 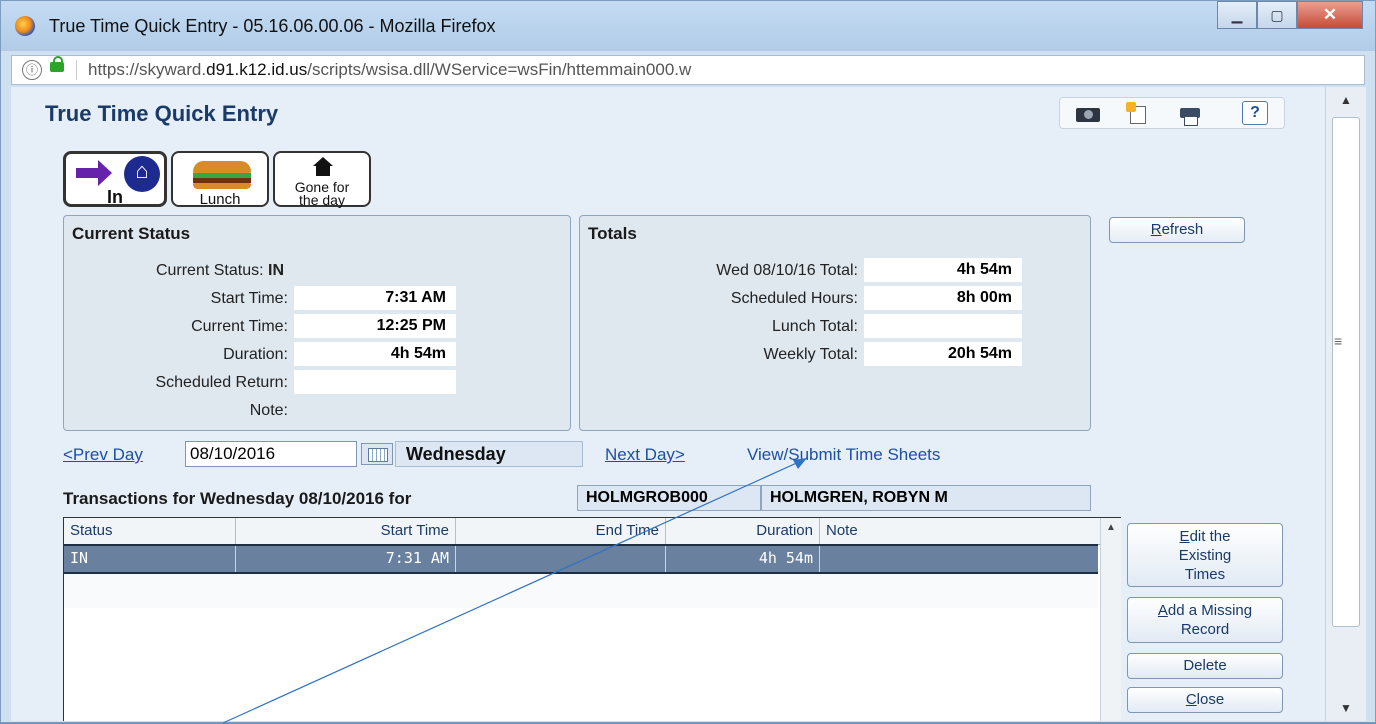 I want to click on edit-accel: E, so click(x=1184, y=536).